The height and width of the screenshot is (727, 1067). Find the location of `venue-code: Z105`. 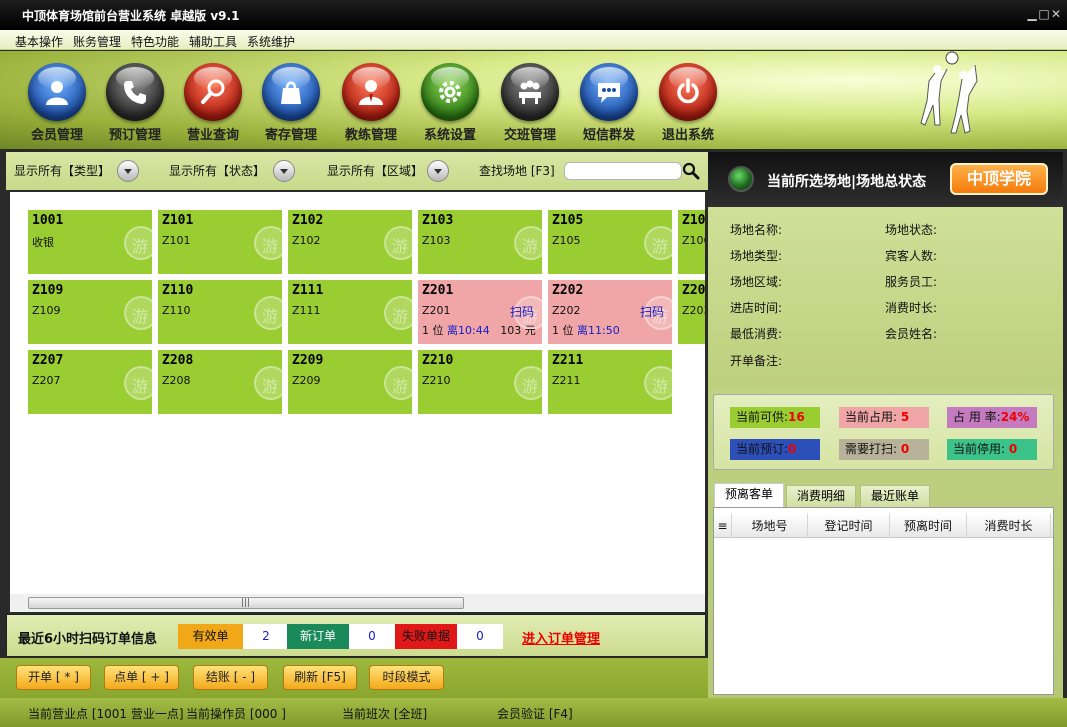

venue-code: Z105 is located at coordinates (568, 220).